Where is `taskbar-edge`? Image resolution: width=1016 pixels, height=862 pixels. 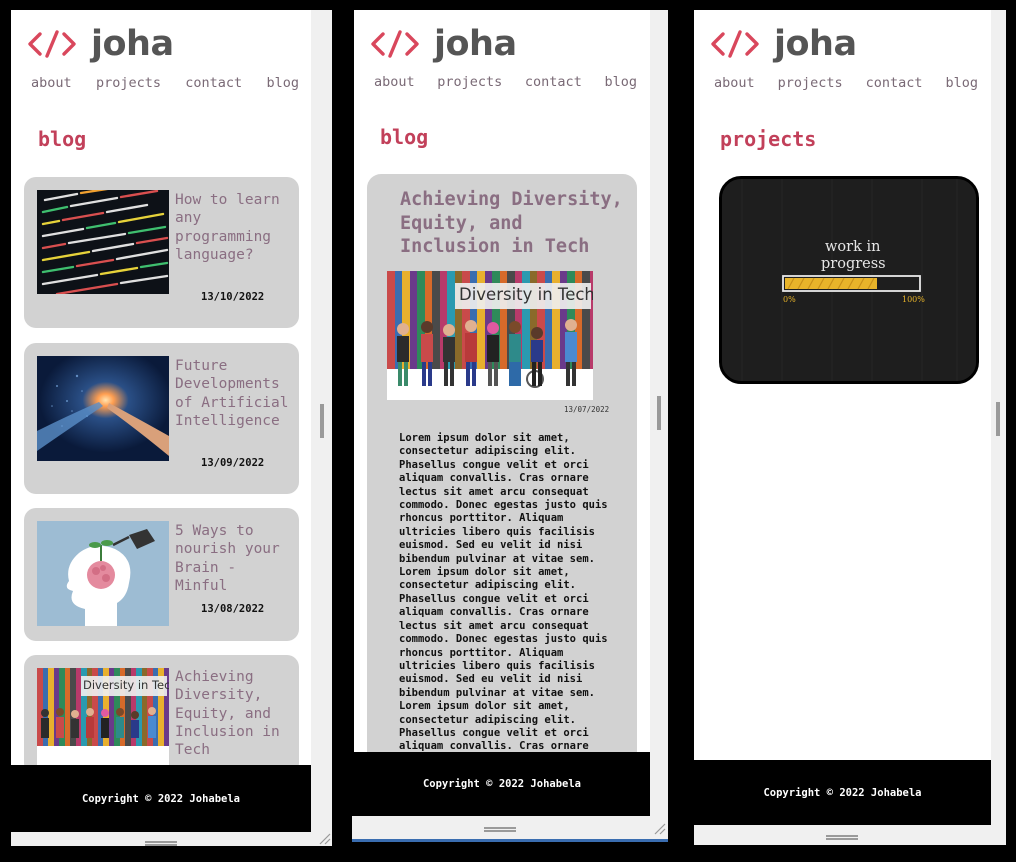 taskbar-edge is located at coordinates (510, 840).